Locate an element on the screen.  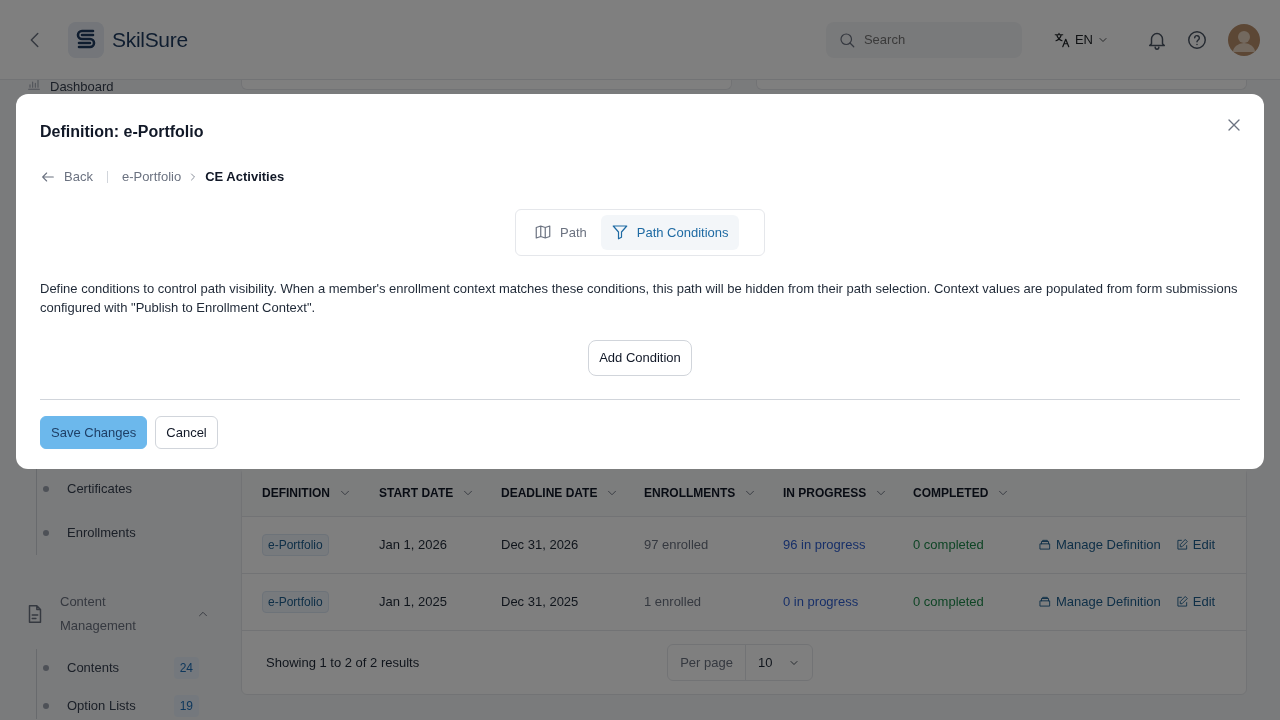
translate-icon is located at coordinates (1061, 39).